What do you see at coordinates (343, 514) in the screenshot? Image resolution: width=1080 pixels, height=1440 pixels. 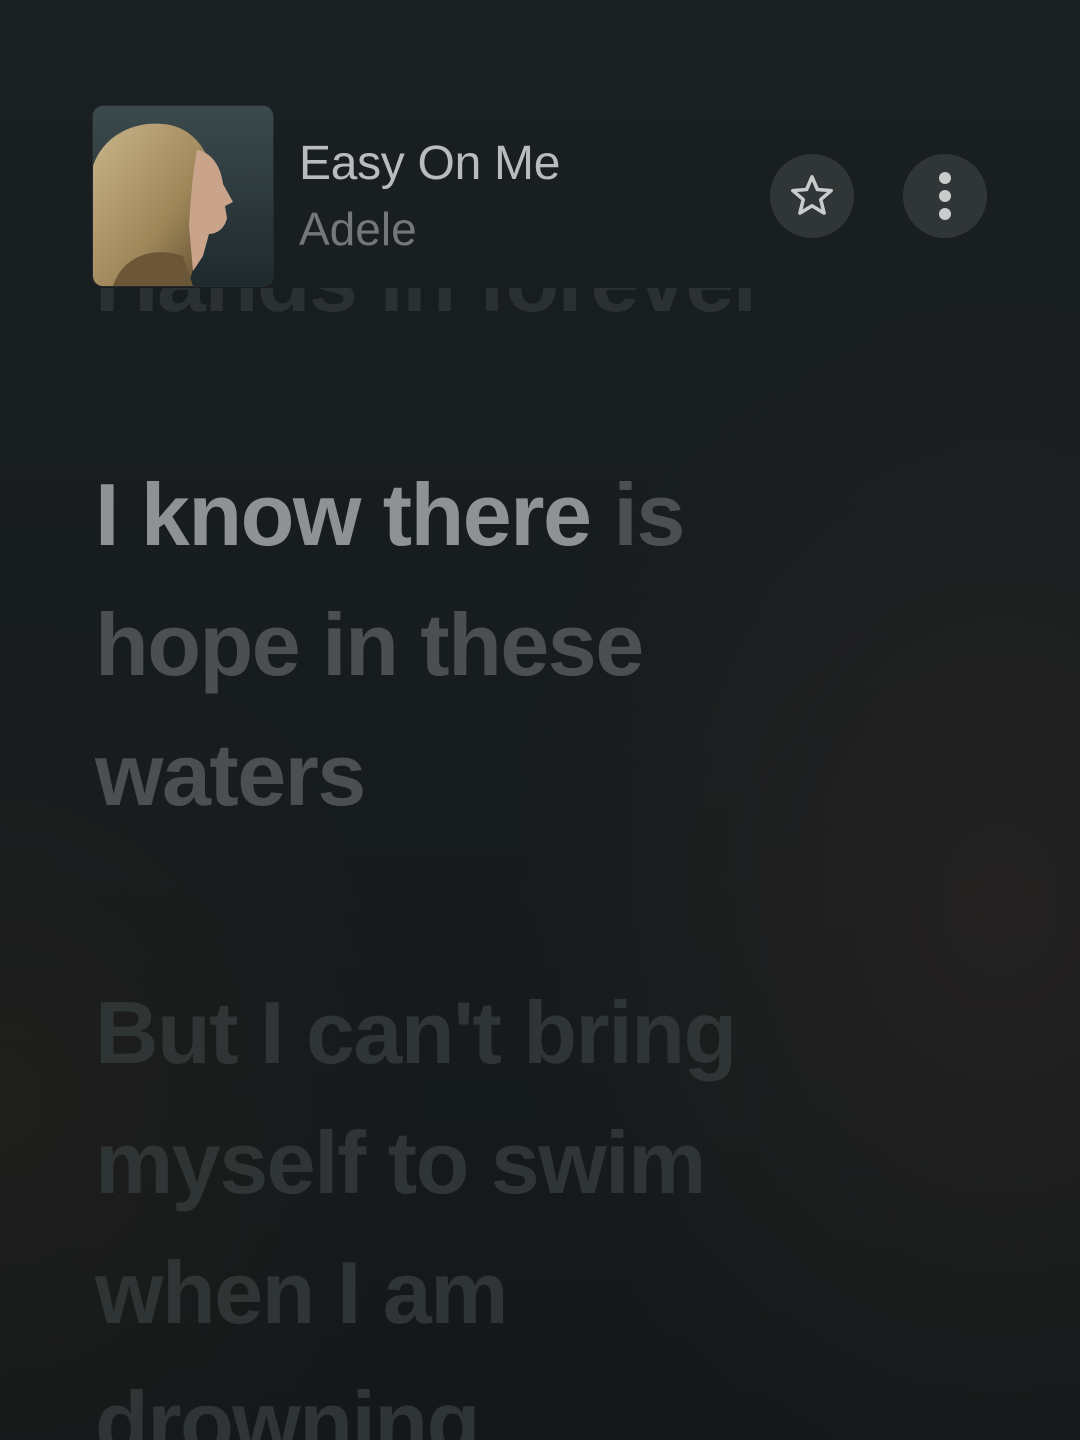 I see `lyric-sung-words: I know there` at bounding box center [343, 514].